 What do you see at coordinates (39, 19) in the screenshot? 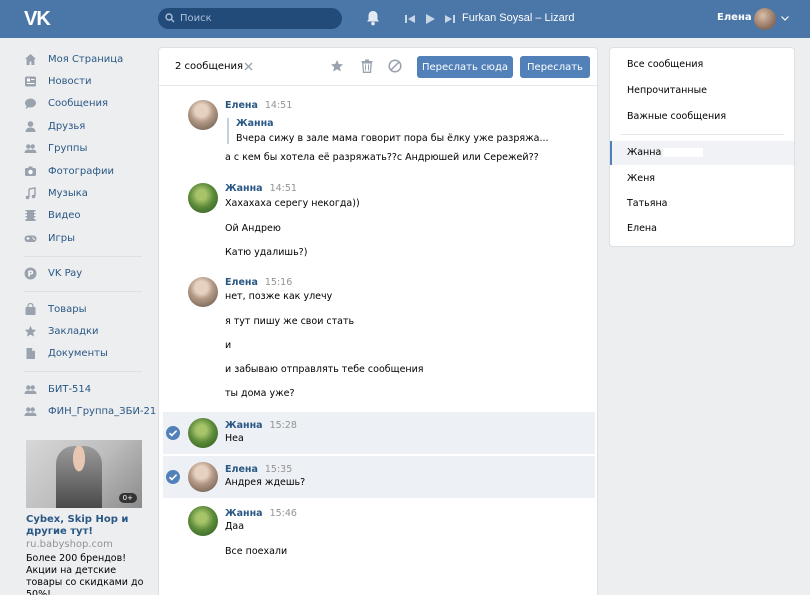
I see `vk-logo: VK` at bounding box center [39, 19].